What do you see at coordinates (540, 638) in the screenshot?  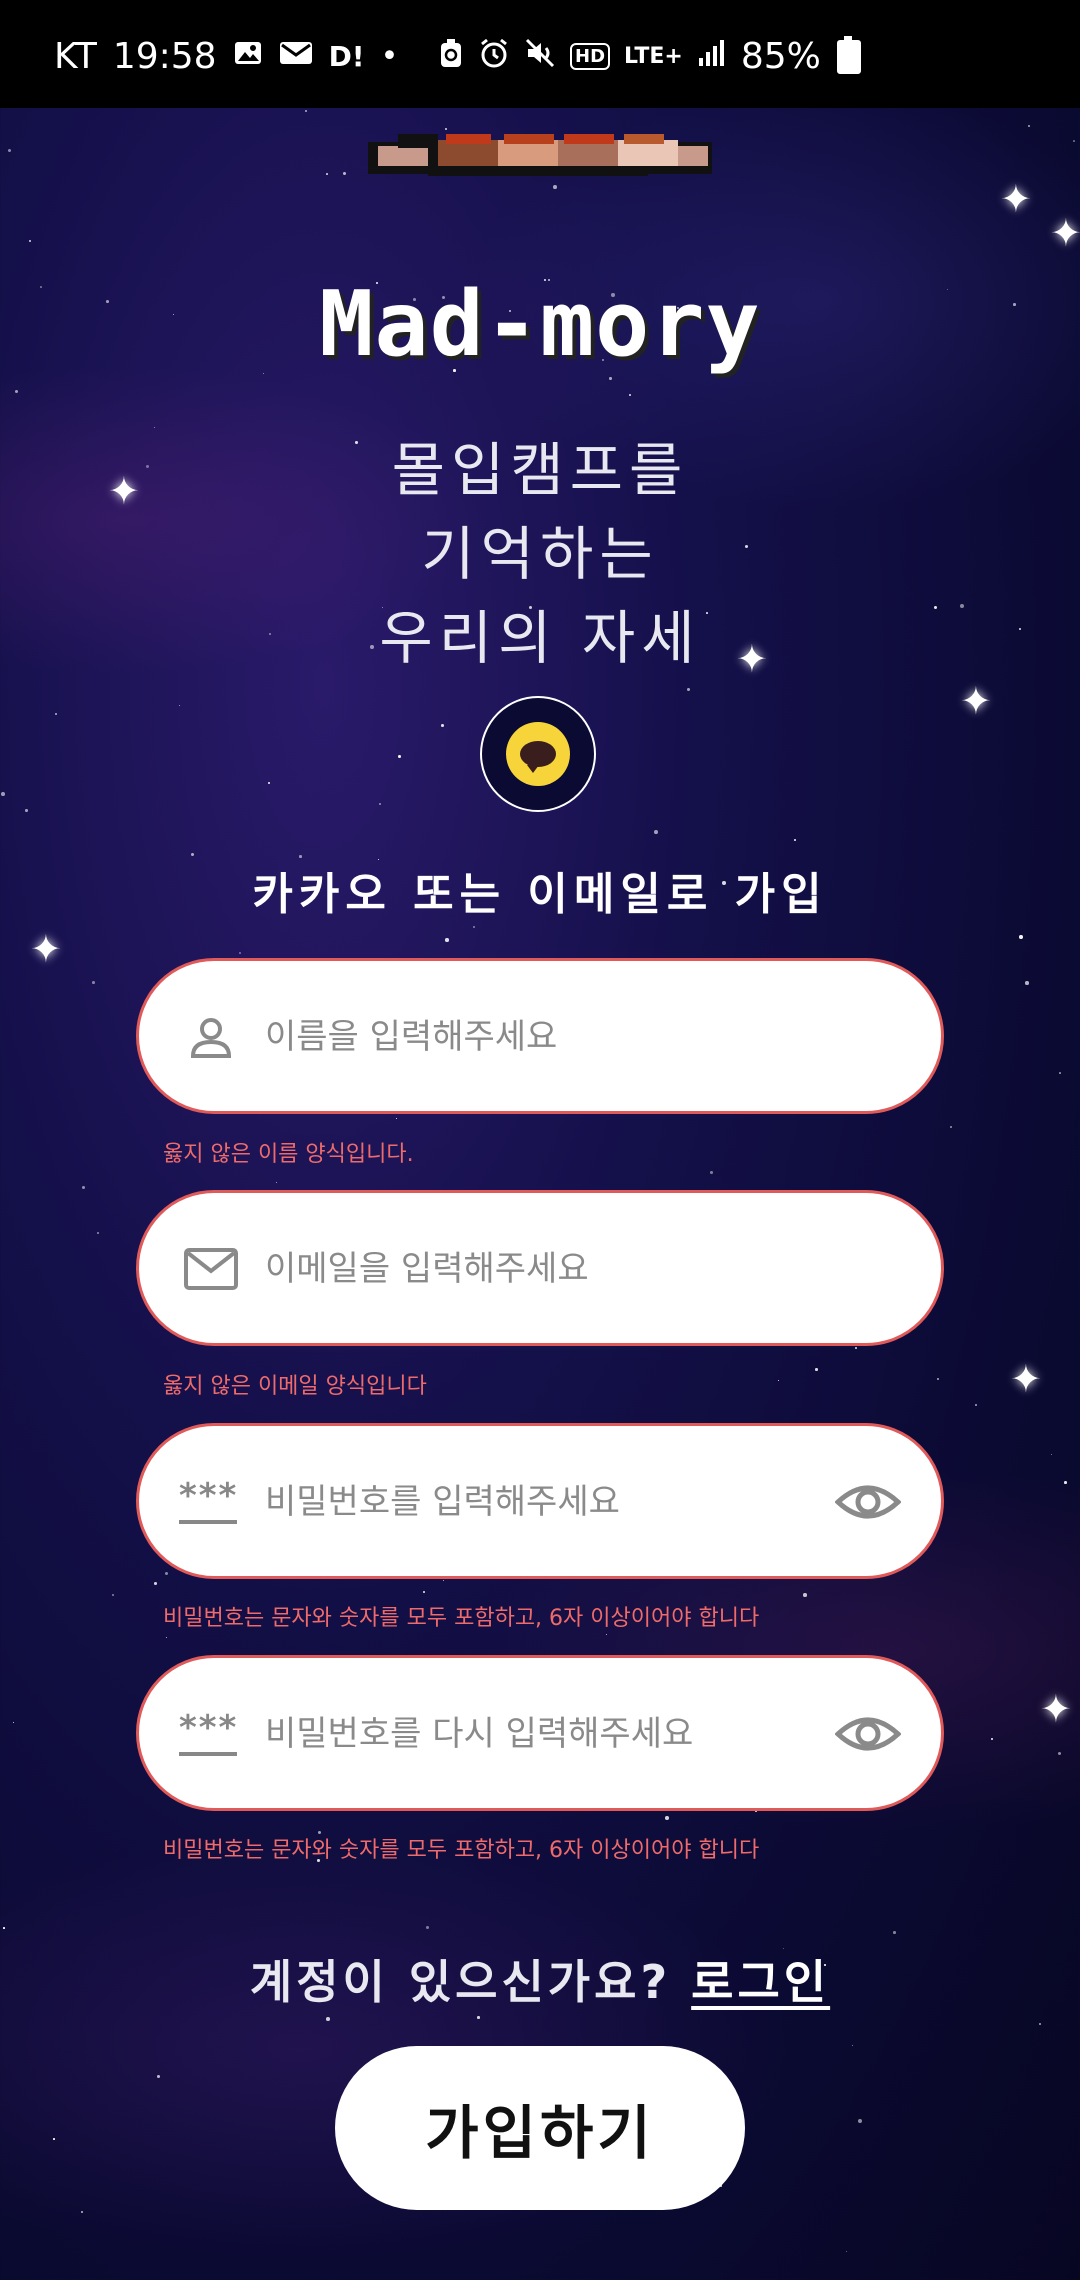 I see `subtitle-line: 우리의 자세` at bounding box center [540, 638].